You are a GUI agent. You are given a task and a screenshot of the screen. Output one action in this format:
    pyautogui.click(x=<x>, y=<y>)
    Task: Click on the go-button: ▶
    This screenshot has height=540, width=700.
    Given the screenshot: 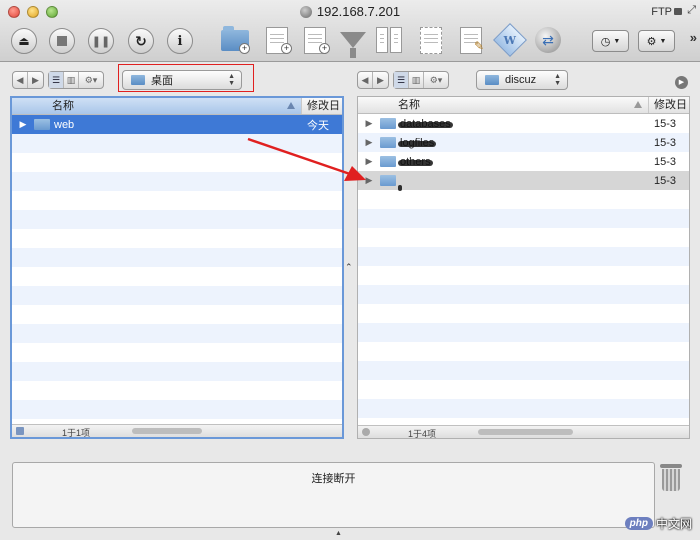 What is the action you would take?
    pyautogui.click(x=681, y=82)
    